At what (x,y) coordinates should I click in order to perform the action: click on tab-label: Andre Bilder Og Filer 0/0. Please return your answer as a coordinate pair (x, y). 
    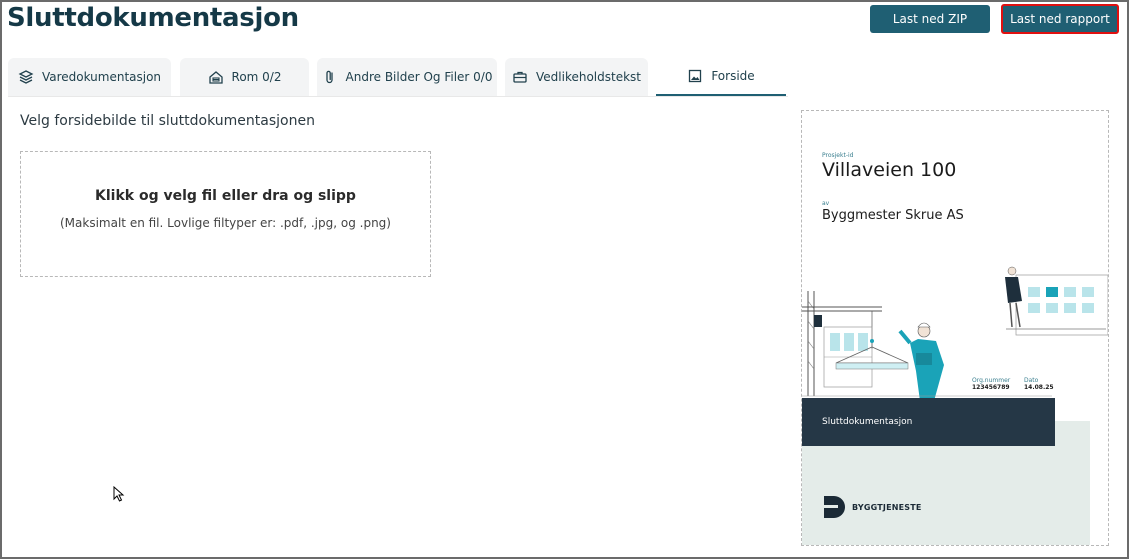
    Looking at the image, I should click on (419, 77).